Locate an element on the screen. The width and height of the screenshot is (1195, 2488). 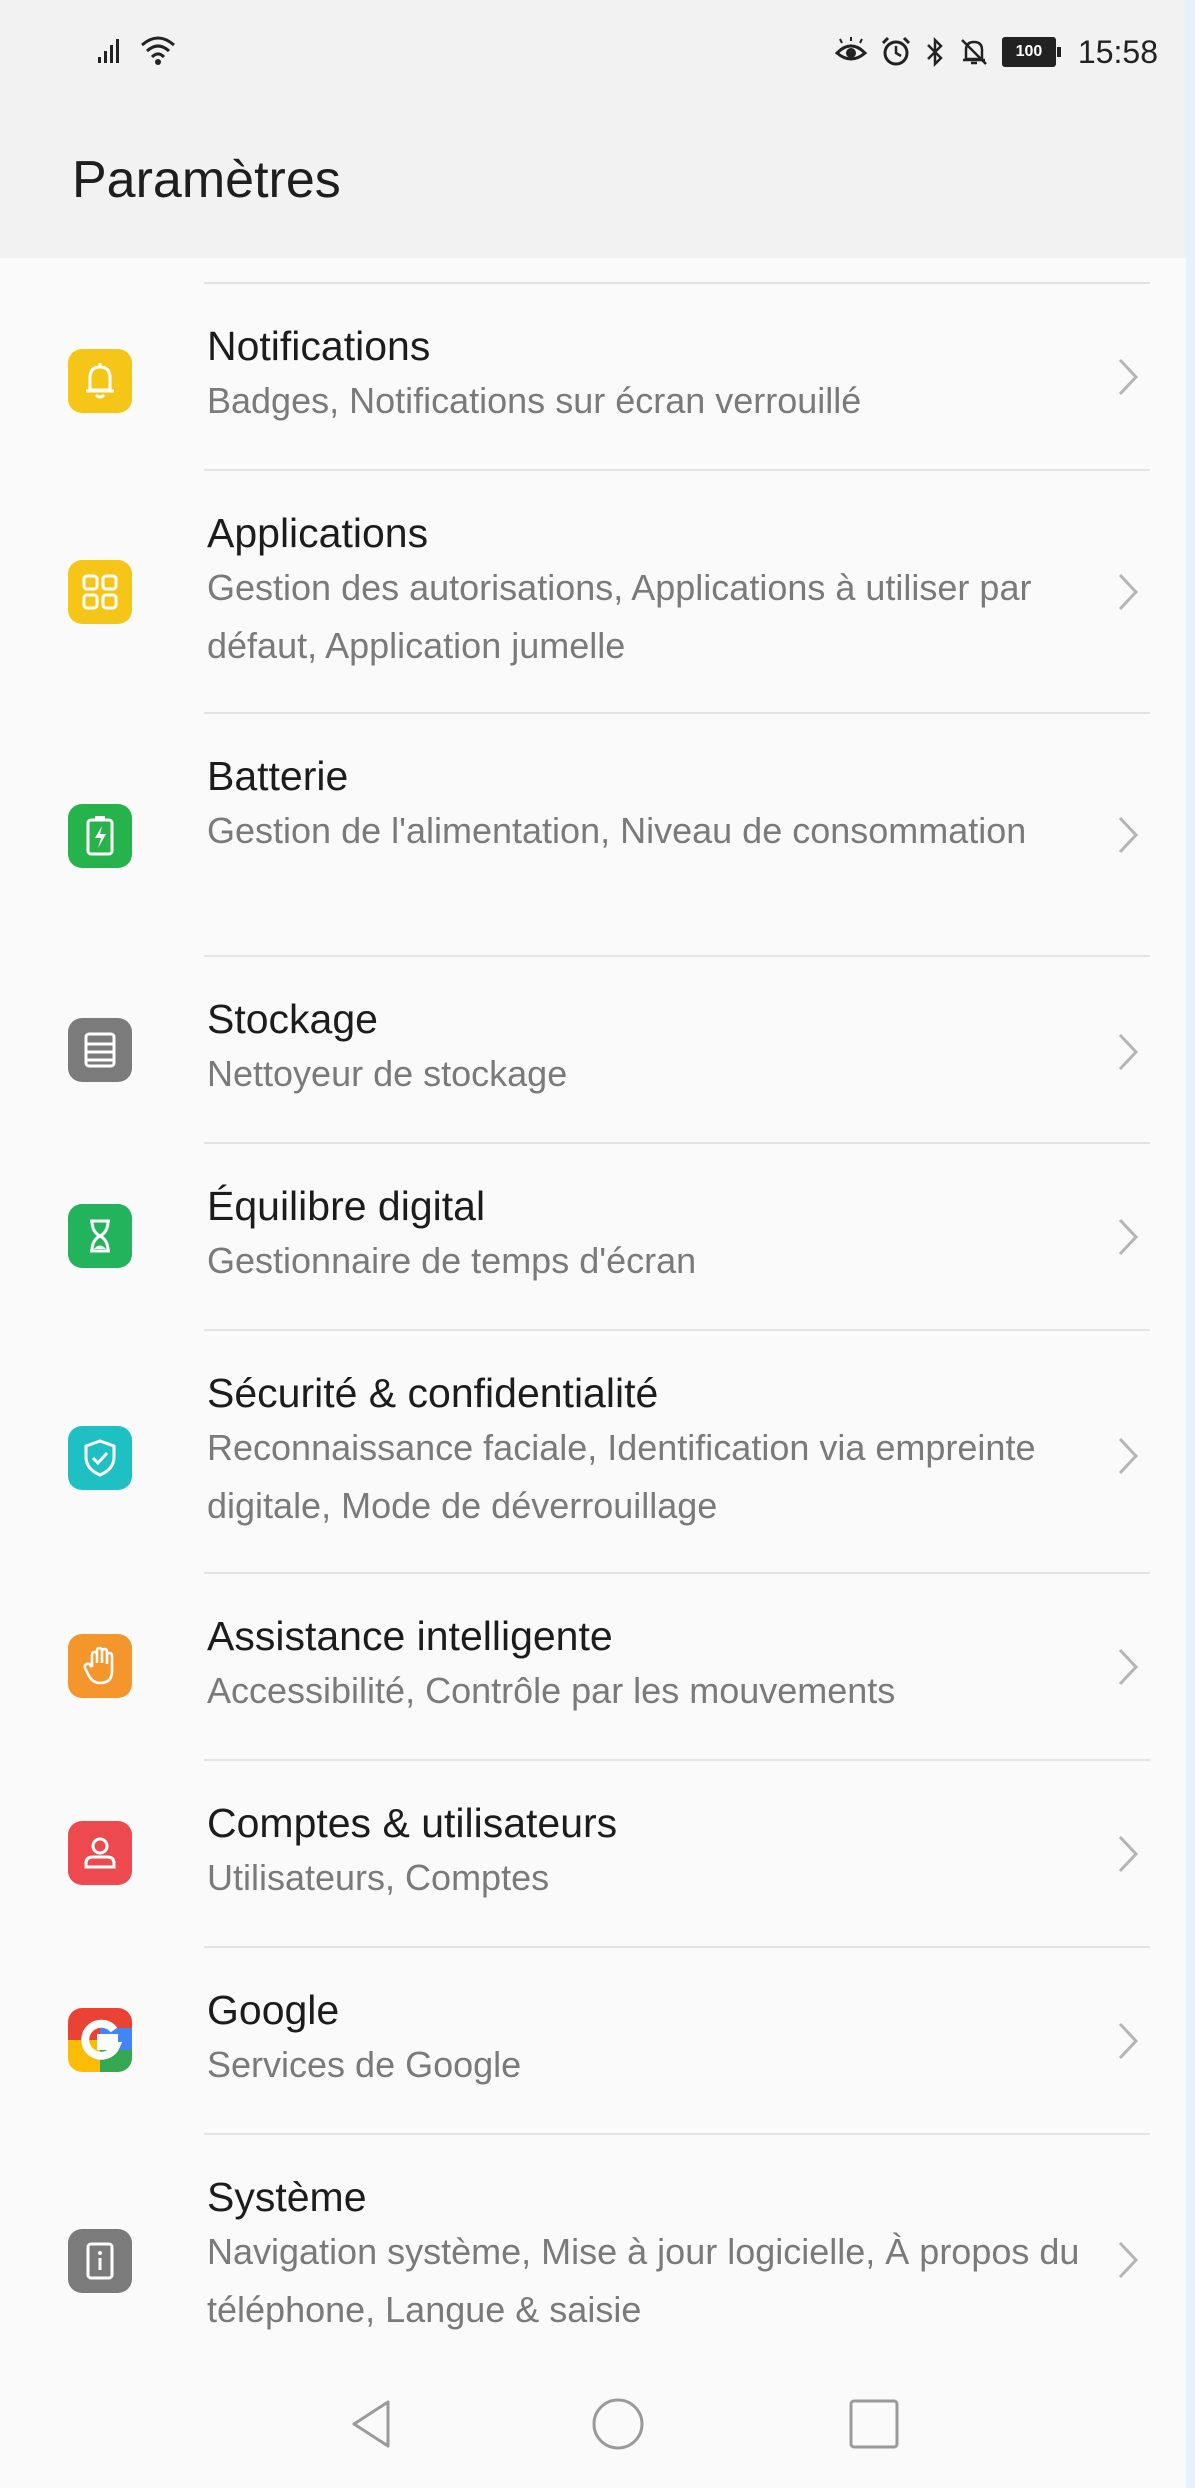
item-subtitle: Utilisateurs, Comptes is located at coordinates (378, 1877).